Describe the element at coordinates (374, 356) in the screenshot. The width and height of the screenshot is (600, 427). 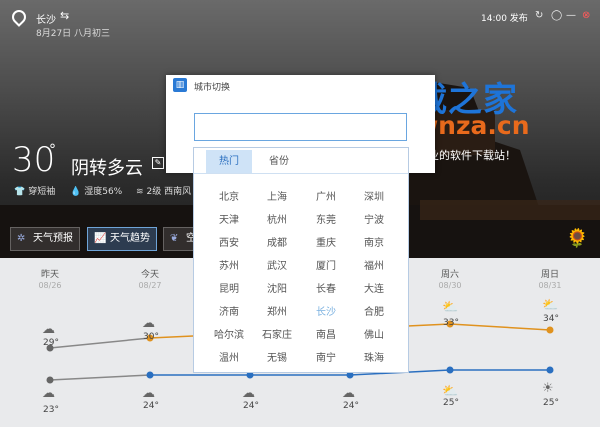
I see `city-option: 珠海` at that location.